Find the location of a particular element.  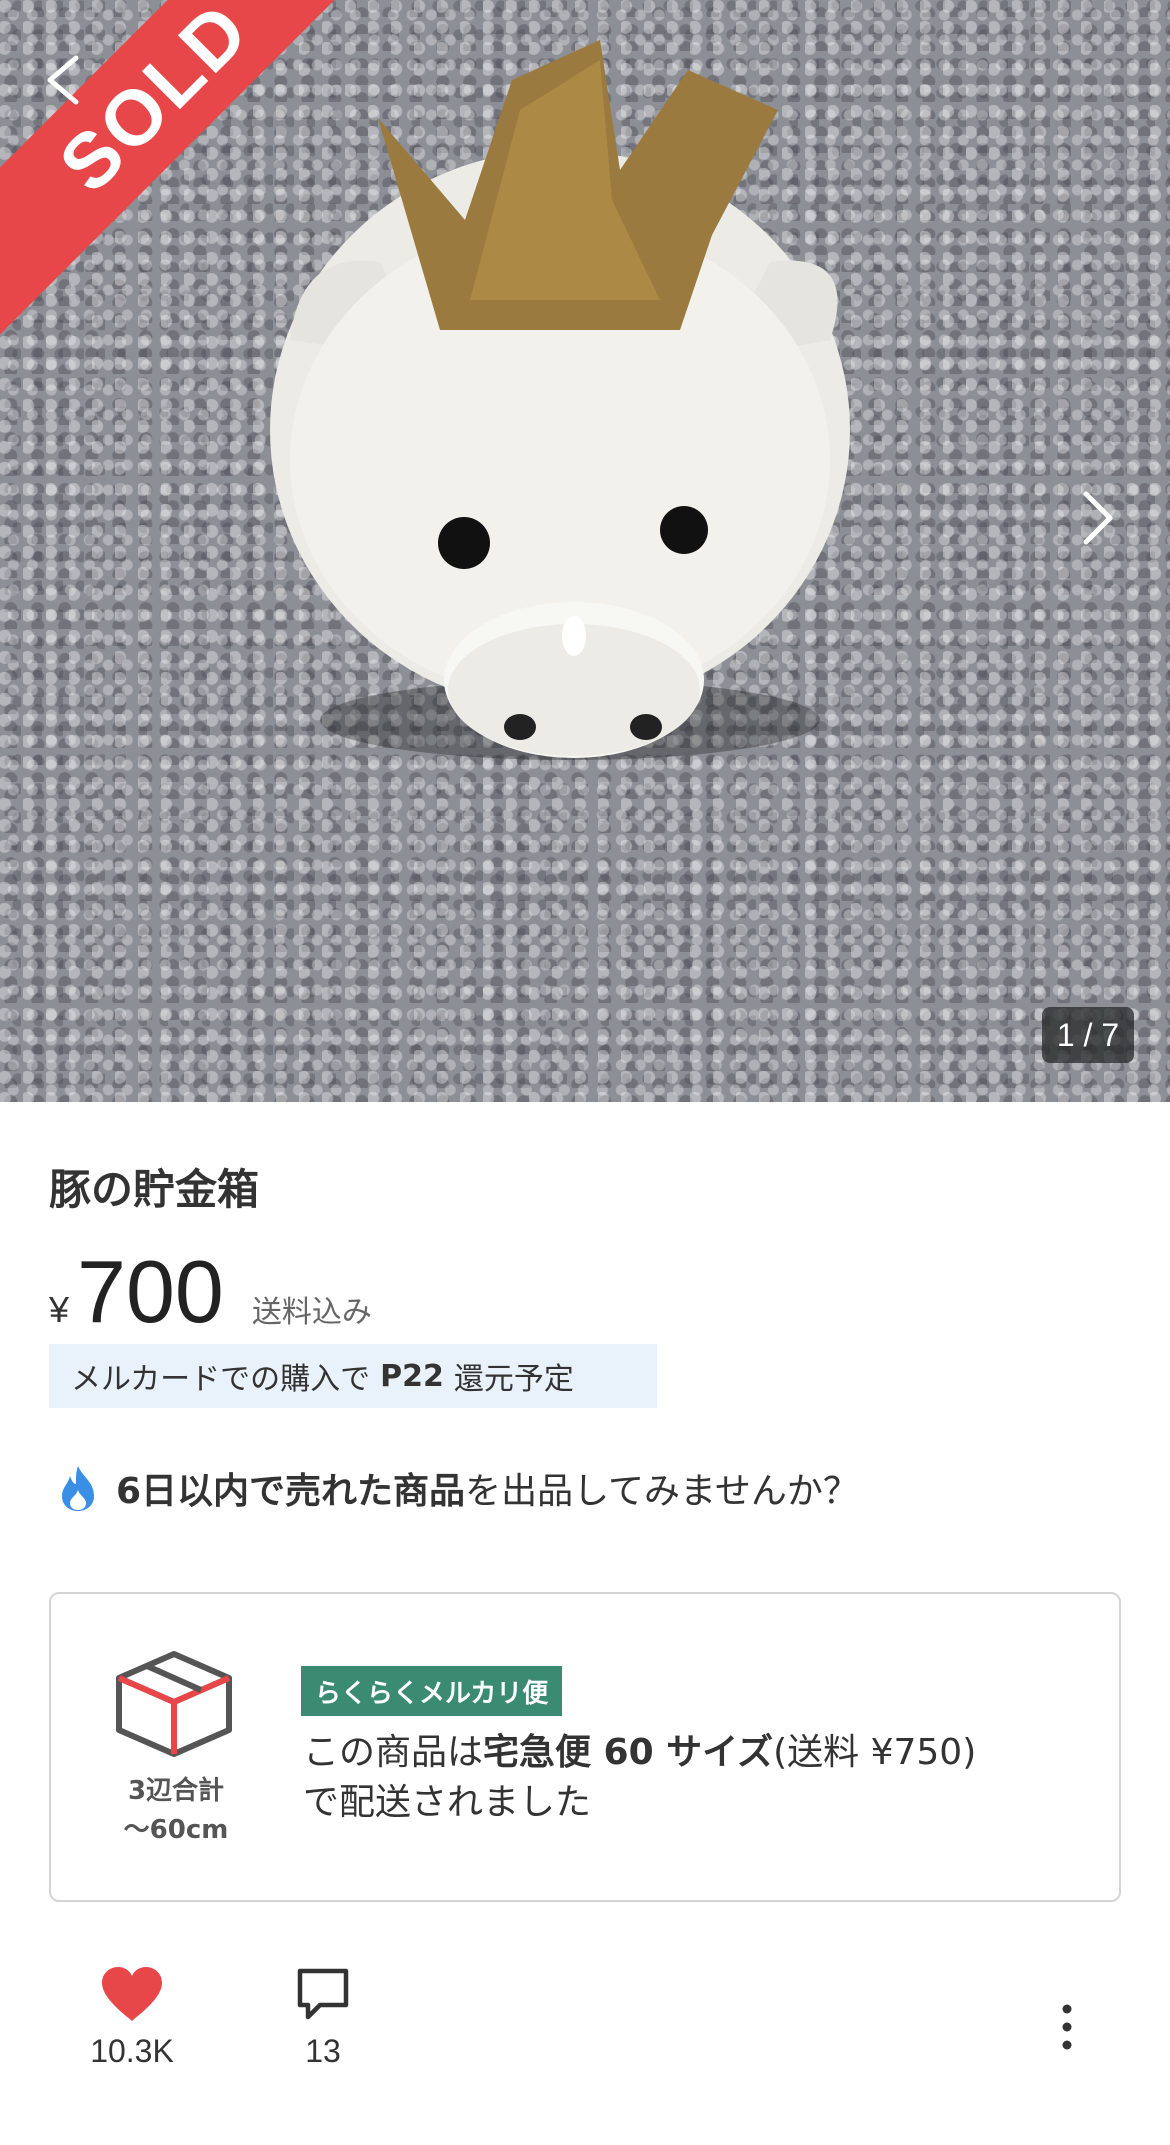

price-value: 700 is located at coordinates (150, 1291).